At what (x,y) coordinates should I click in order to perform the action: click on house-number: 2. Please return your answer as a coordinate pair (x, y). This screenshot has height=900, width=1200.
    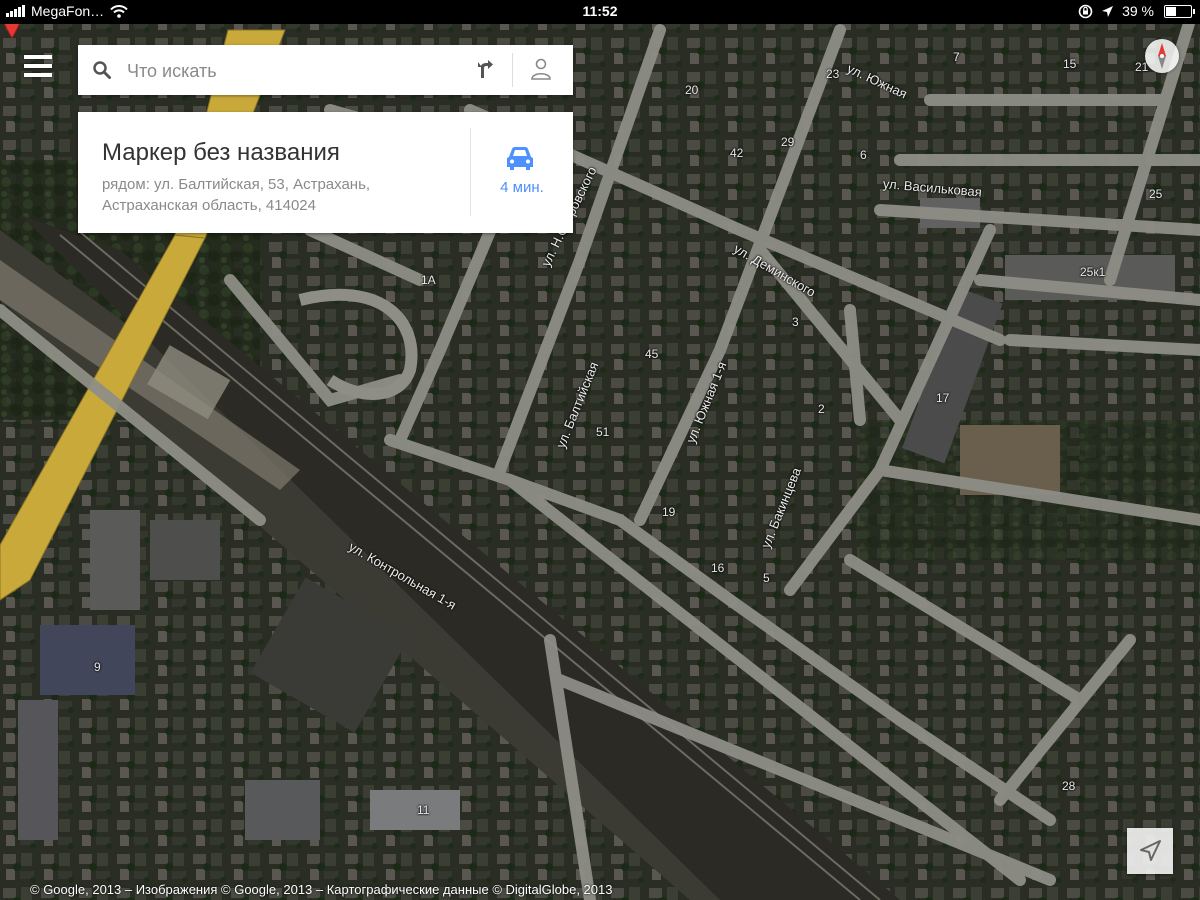
    Looking at the image, I should click on (821, 409).